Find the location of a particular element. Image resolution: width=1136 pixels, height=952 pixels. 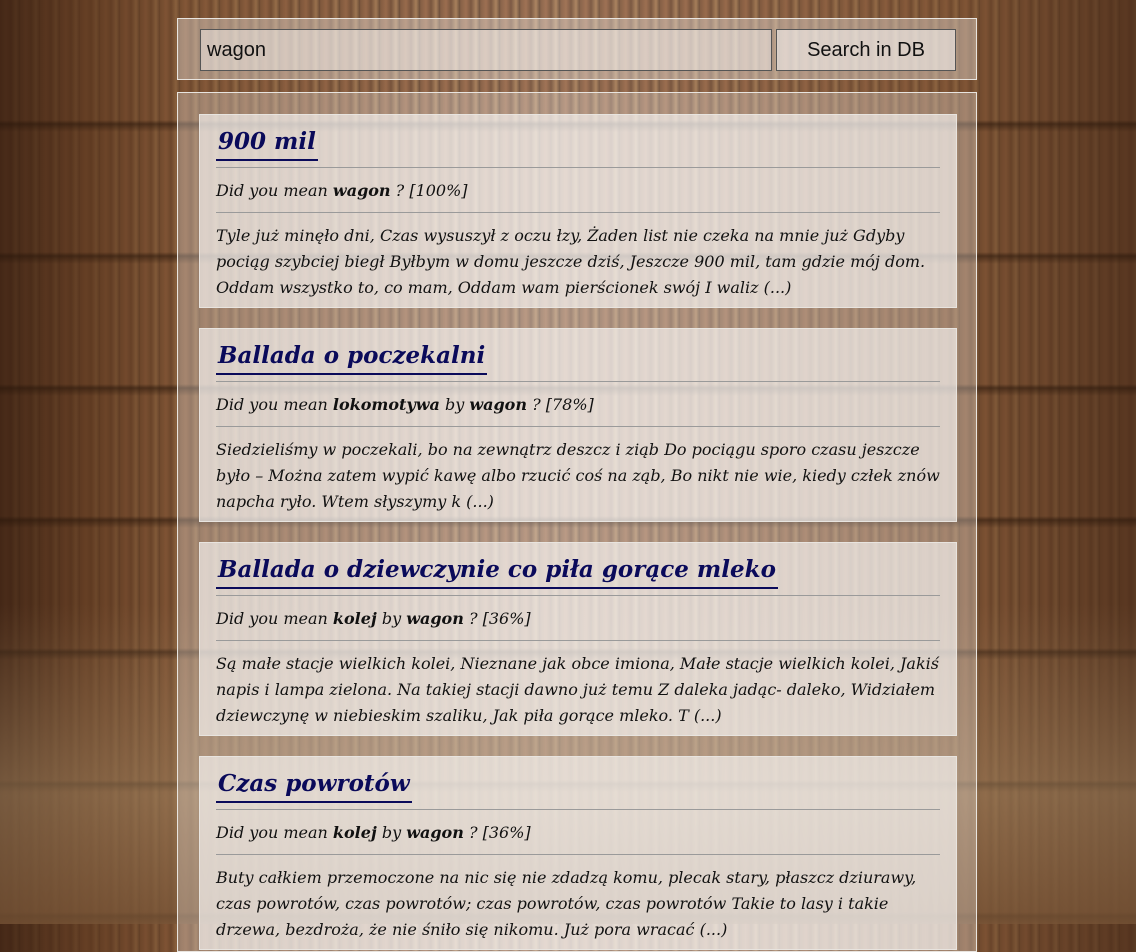

search-input is located at coordinates (486, 50).